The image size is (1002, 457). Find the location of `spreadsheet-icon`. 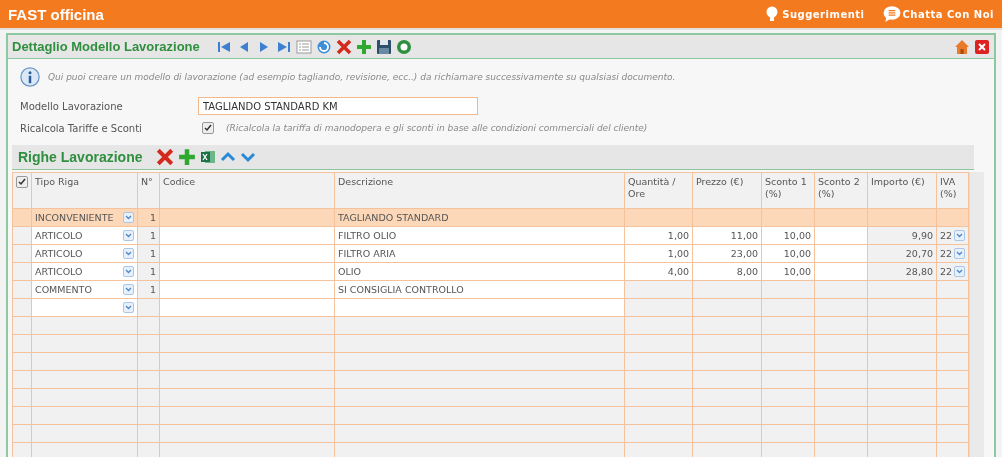

spreadsheet-icon is located at coordinates (208, 157).